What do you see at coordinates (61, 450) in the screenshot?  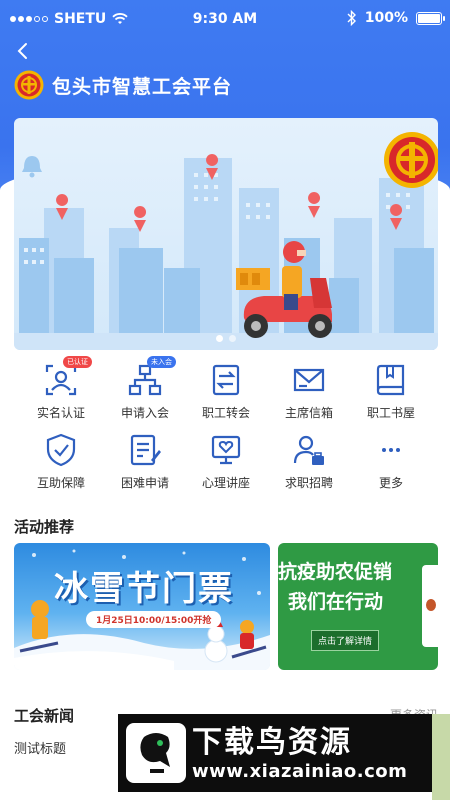 I see `shield-icon` at bounding box center [61, 450].